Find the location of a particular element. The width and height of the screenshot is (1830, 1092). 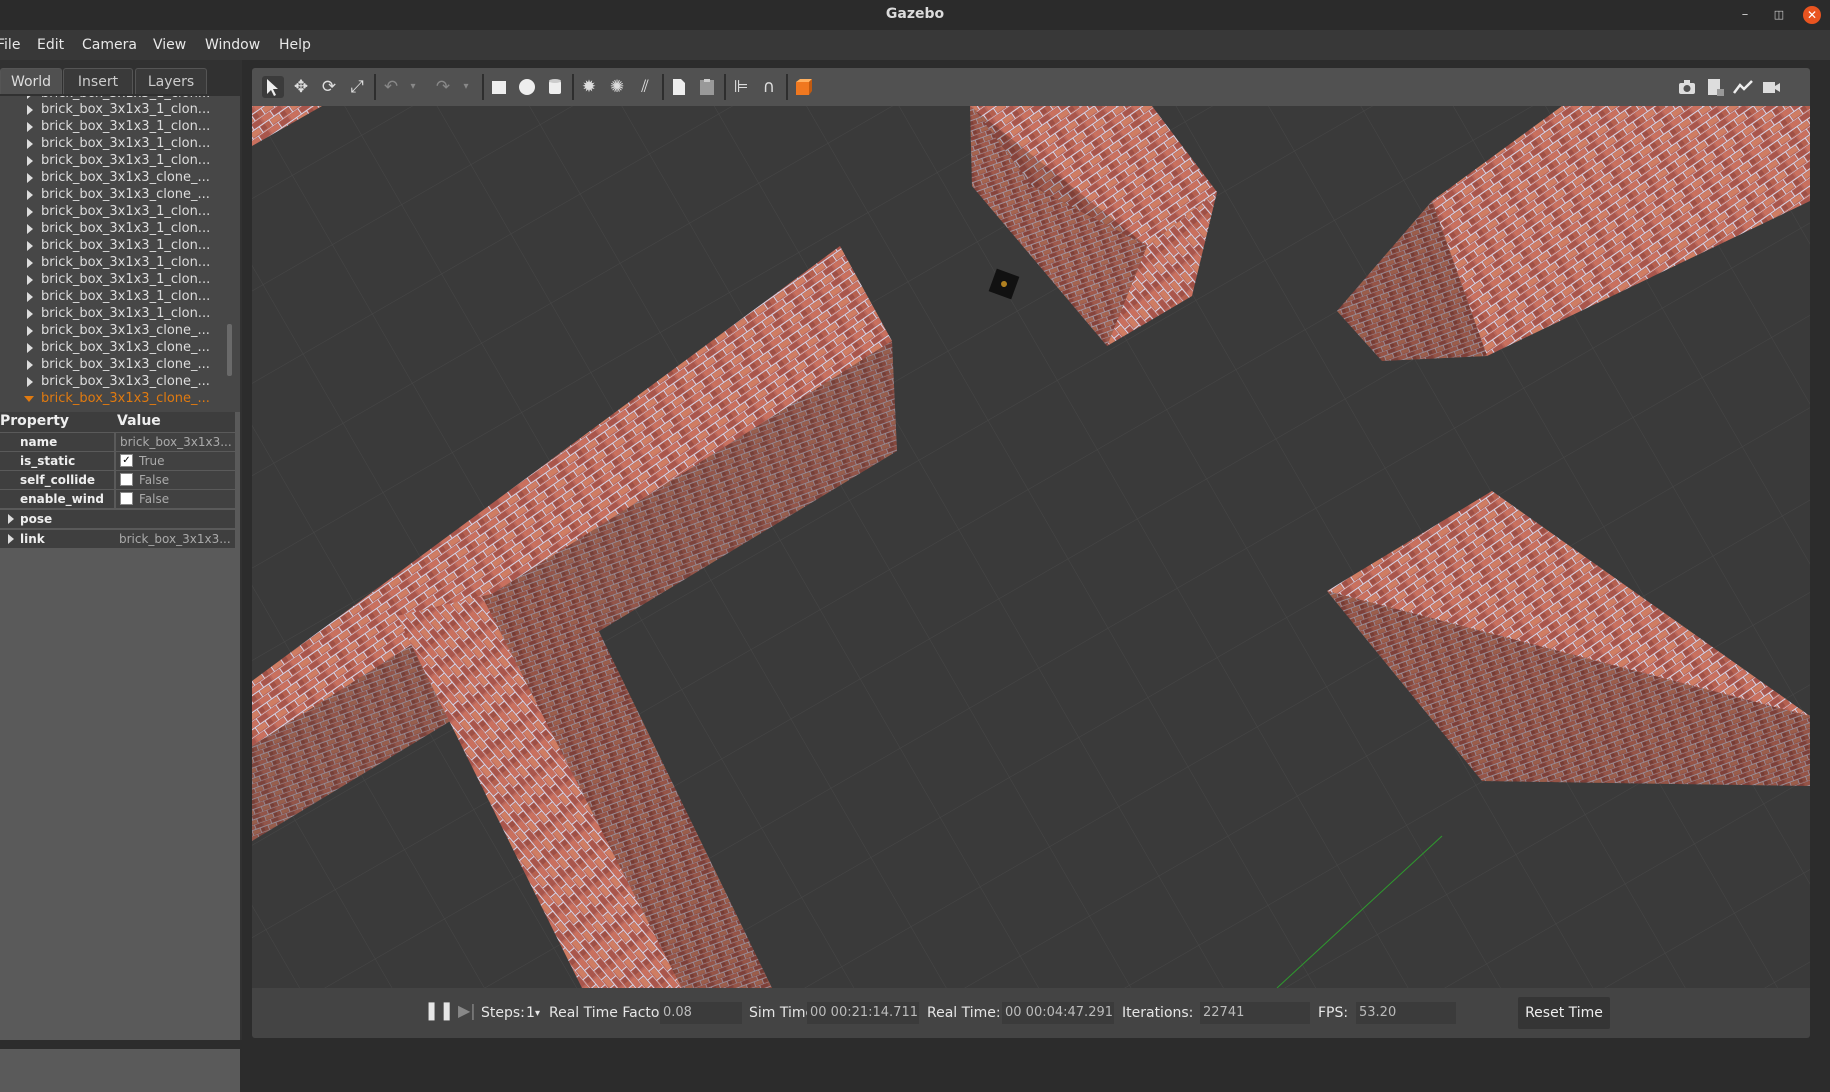

align-icon: ⊫ is located at coordinates (741, 87).